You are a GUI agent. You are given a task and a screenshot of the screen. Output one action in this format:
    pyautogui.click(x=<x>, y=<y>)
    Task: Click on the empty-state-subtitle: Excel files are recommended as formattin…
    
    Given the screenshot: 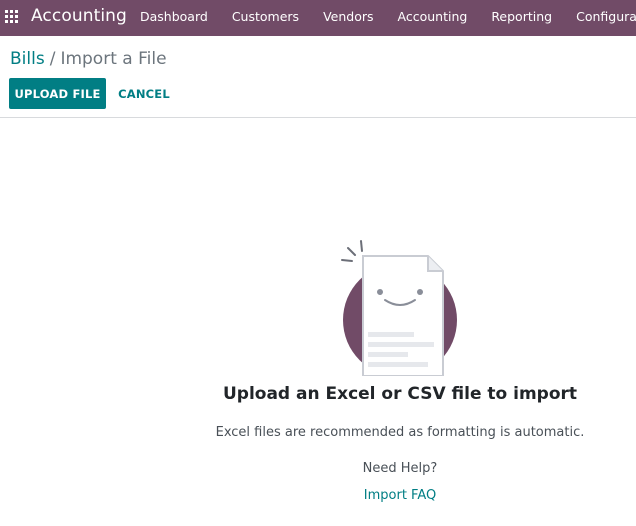 What is the action you would take?
    pyautogui.click(x=400, y=432)
    